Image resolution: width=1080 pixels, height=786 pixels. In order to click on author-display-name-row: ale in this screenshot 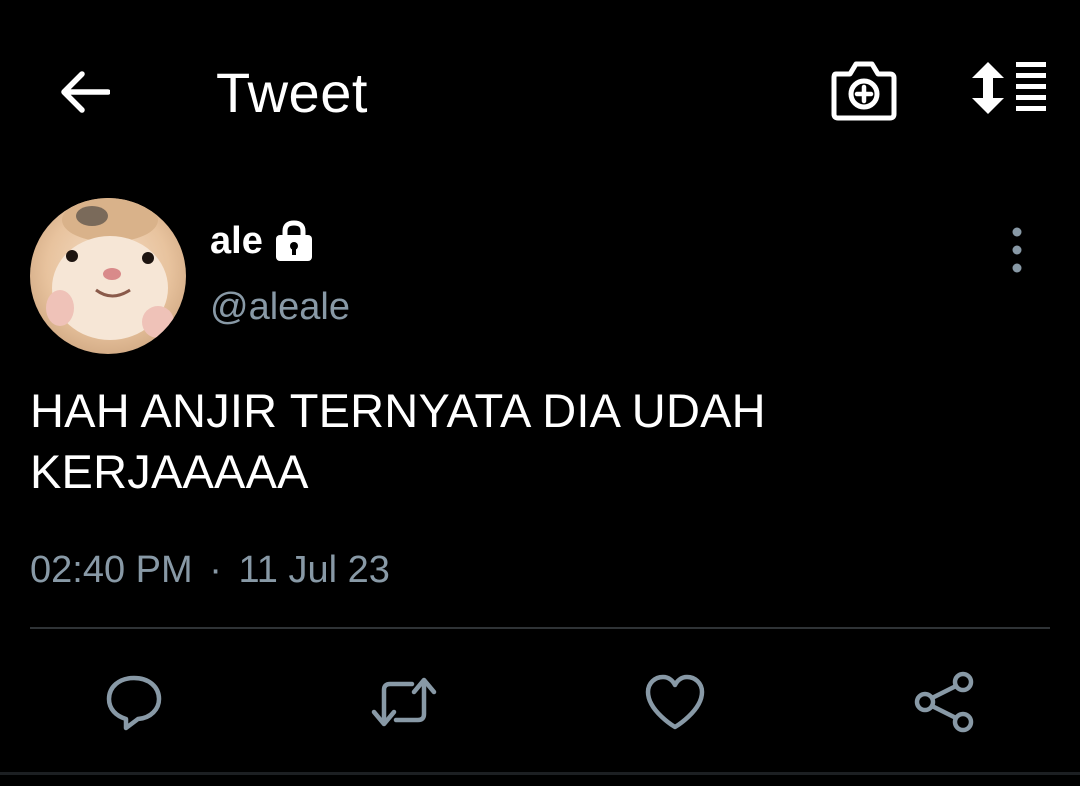, I will do `click(262, 241)`.